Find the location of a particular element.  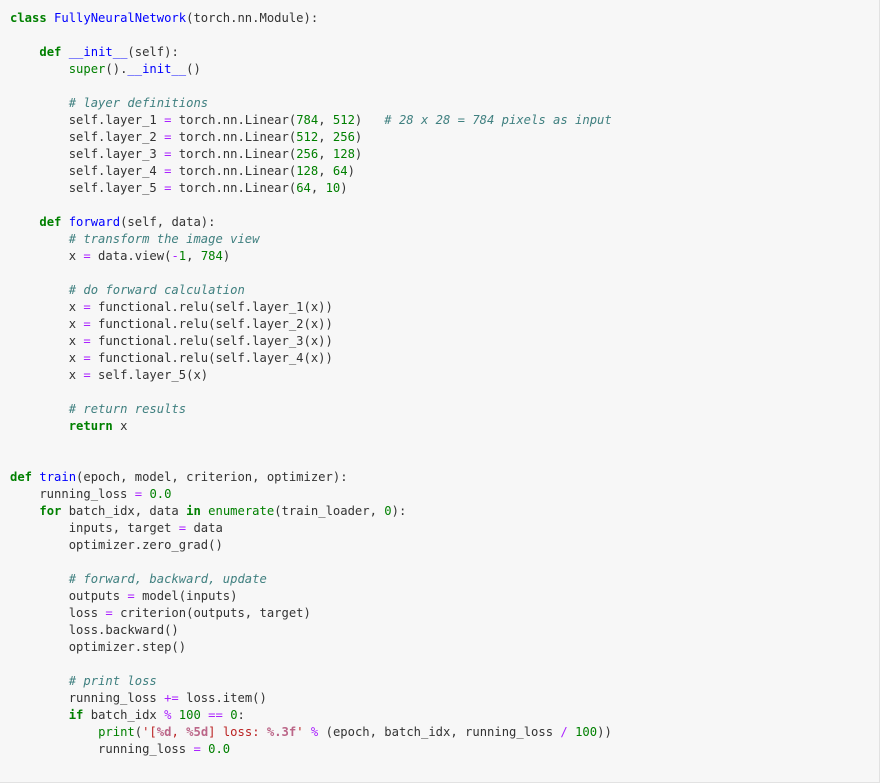

code-line: def __init__(self): is located at coordinates (311, 52).